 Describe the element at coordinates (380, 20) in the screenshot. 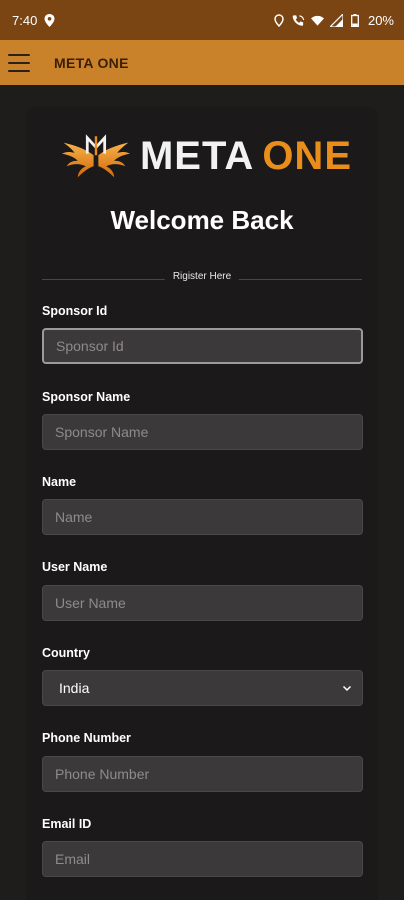

I see `battery-percent: 20%` at that location.